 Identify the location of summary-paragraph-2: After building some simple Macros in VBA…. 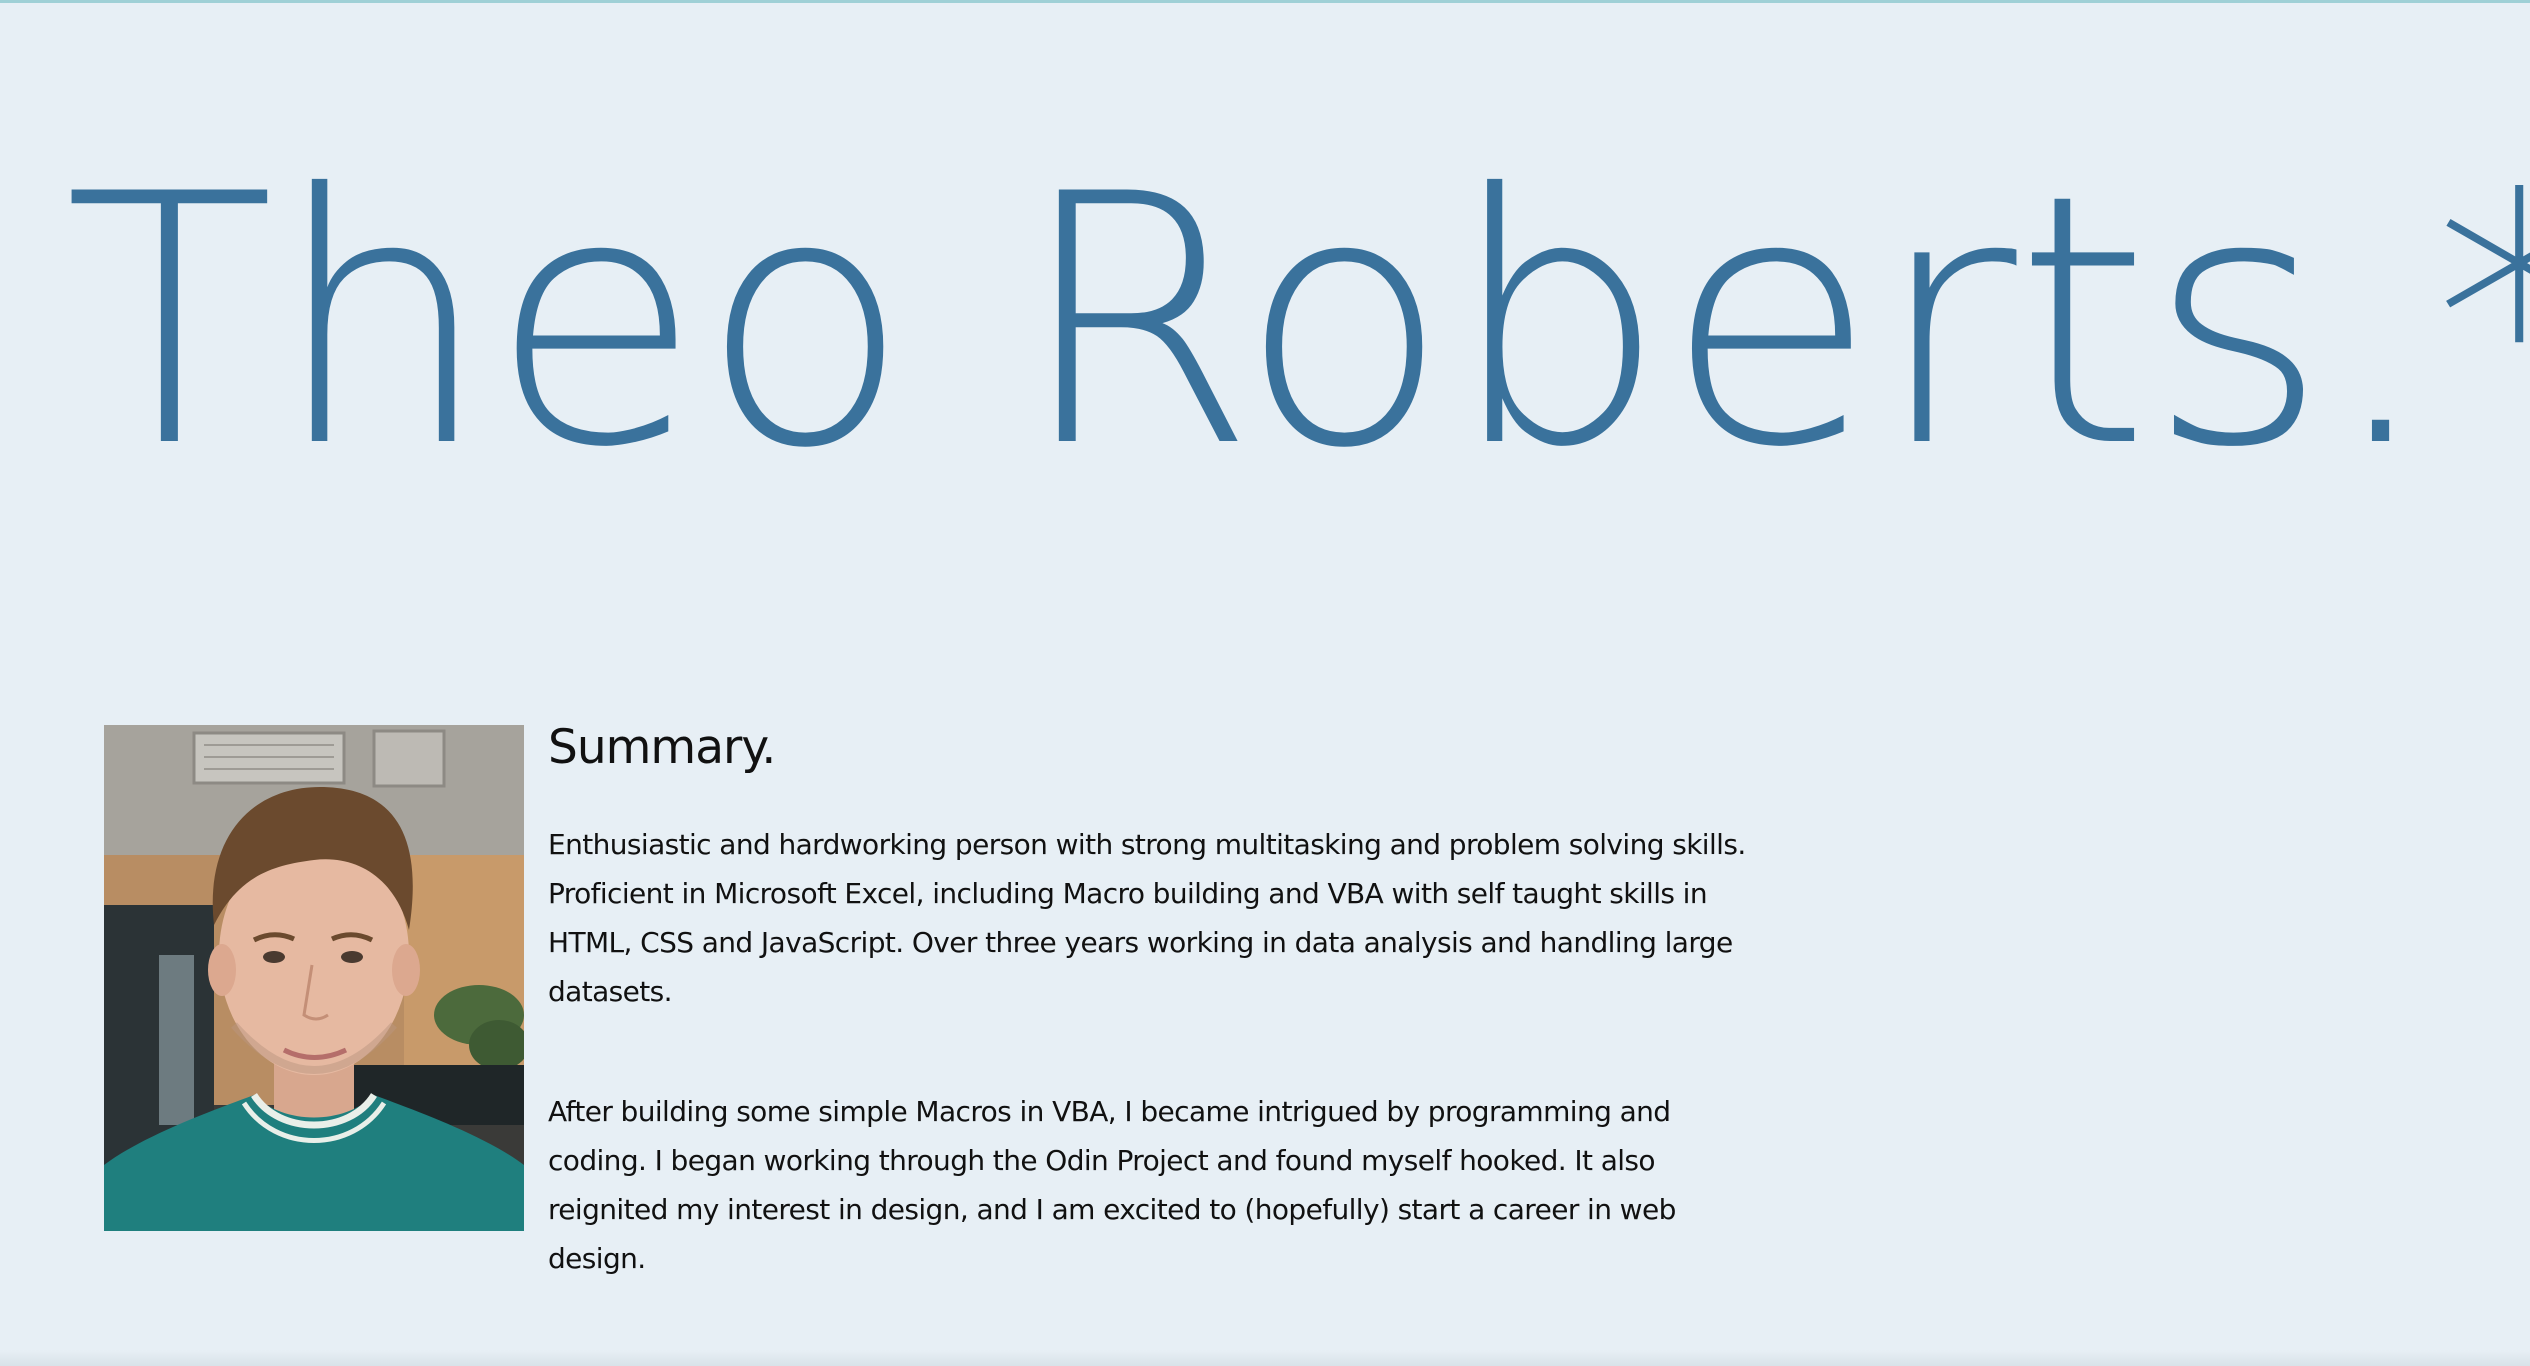
(1112, 1185).